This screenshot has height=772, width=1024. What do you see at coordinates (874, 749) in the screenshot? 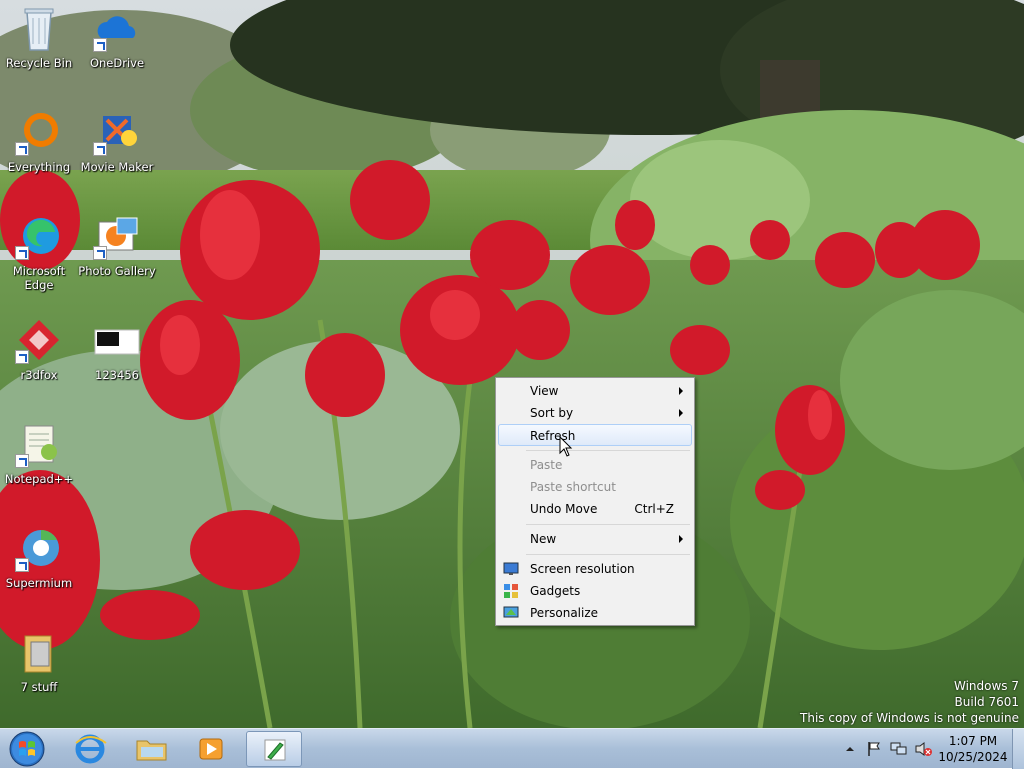
I see `action-center-flag-icon` at bounding box center [874, 749].